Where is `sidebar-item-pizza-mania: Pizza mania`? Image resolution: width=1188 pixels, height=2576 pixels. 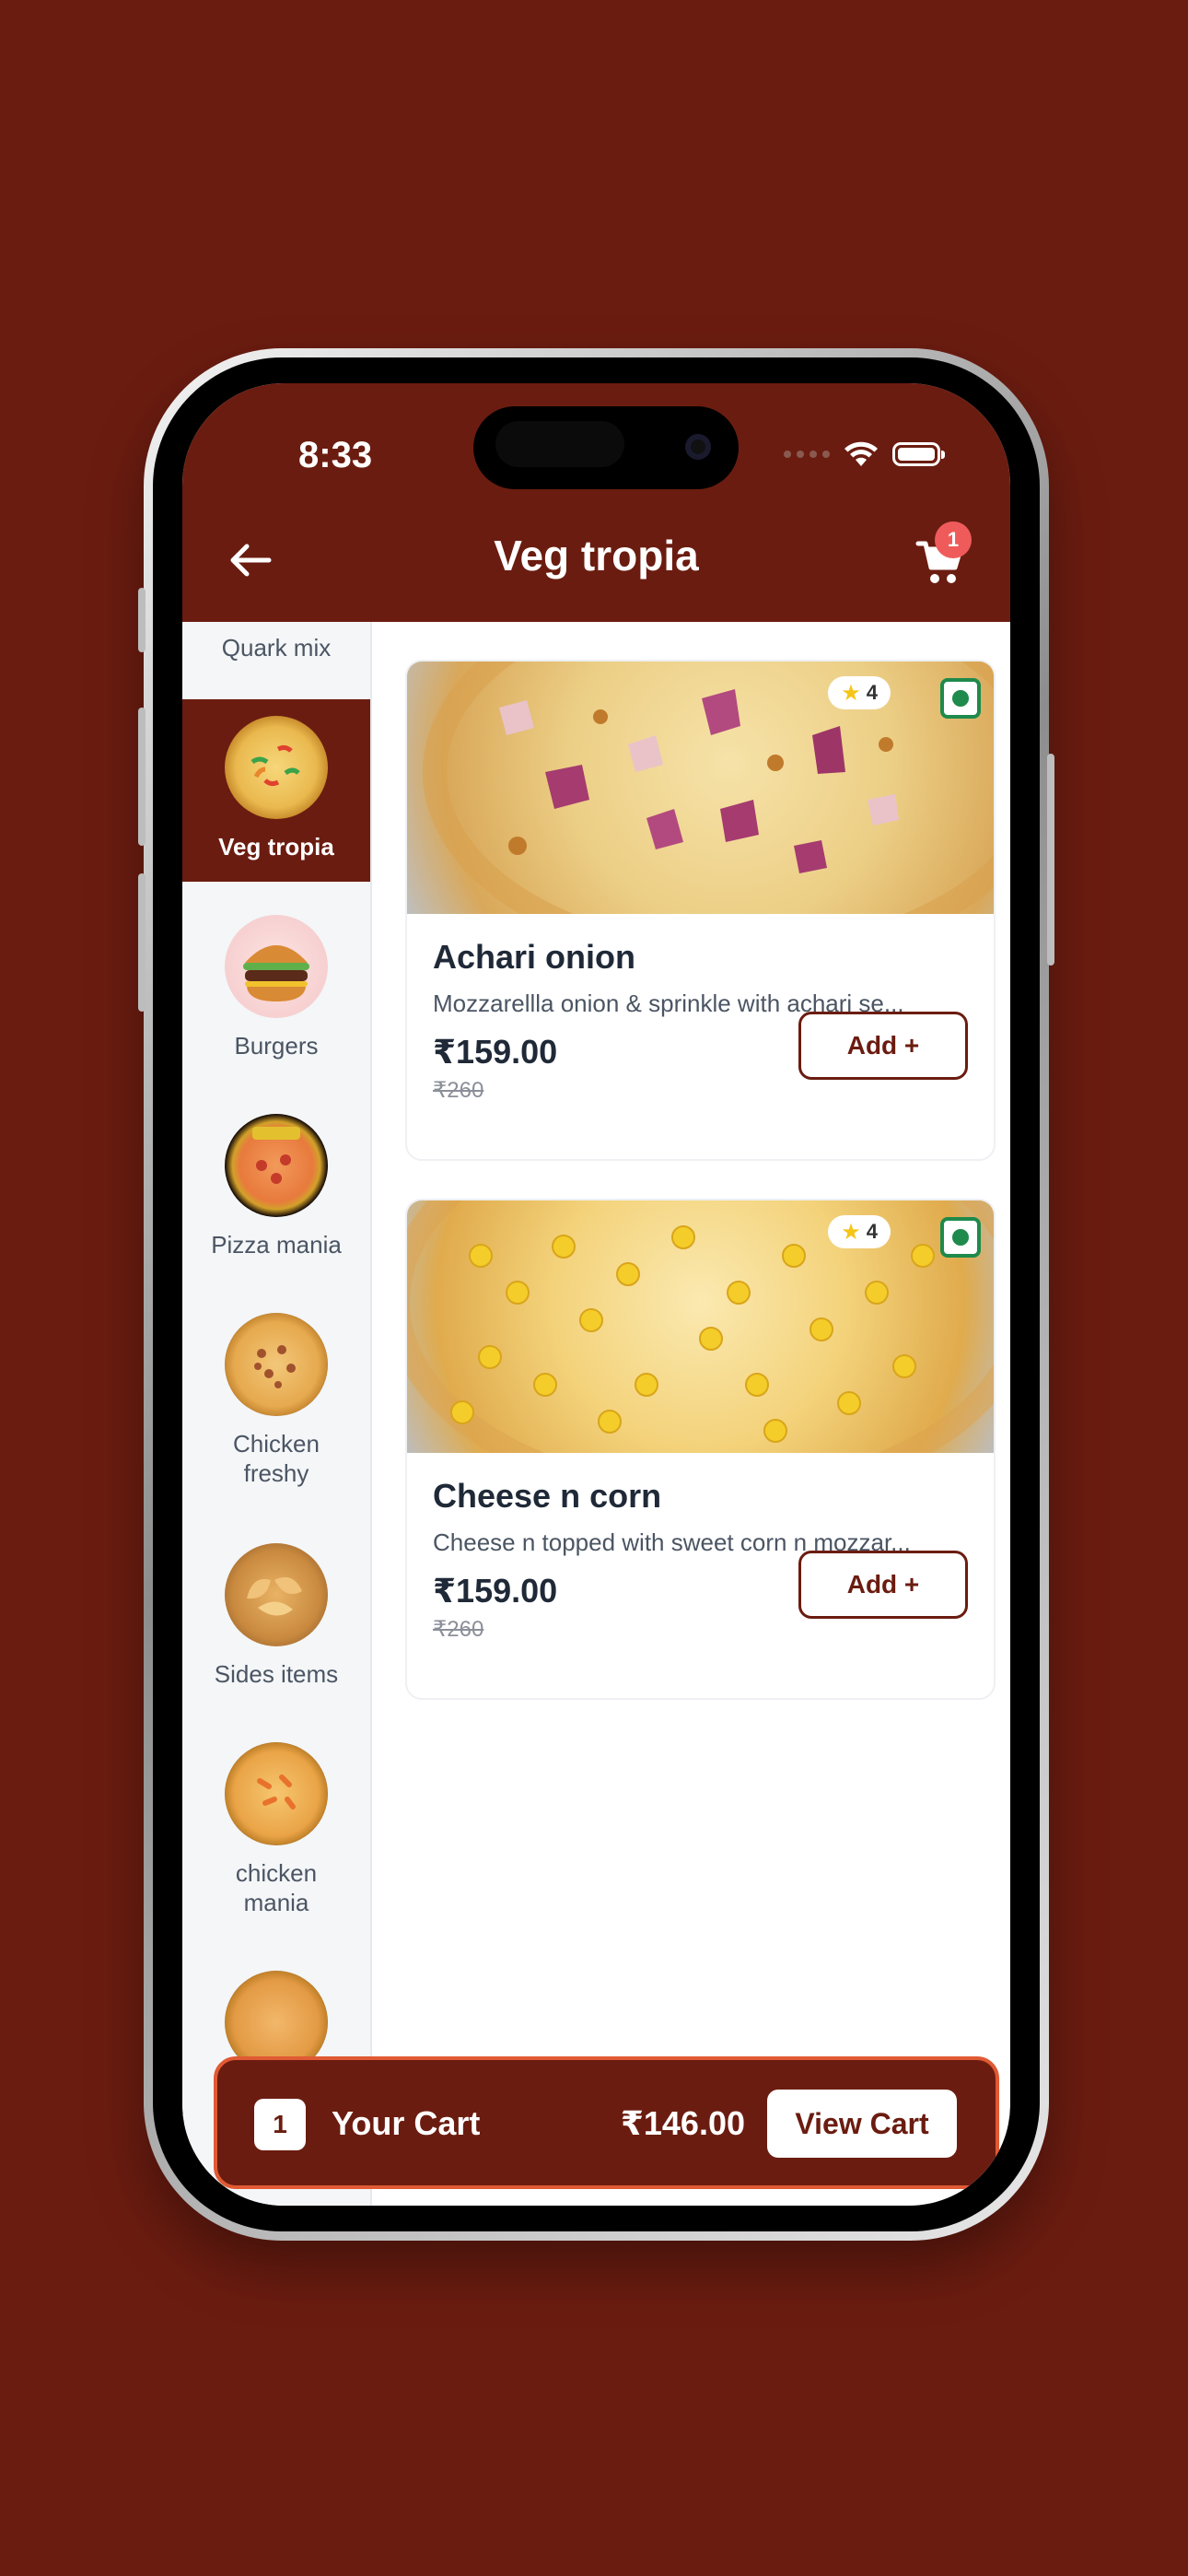
sidebar-item-pizza-mania: Pizza mania is located at coordinates (276, 1186).